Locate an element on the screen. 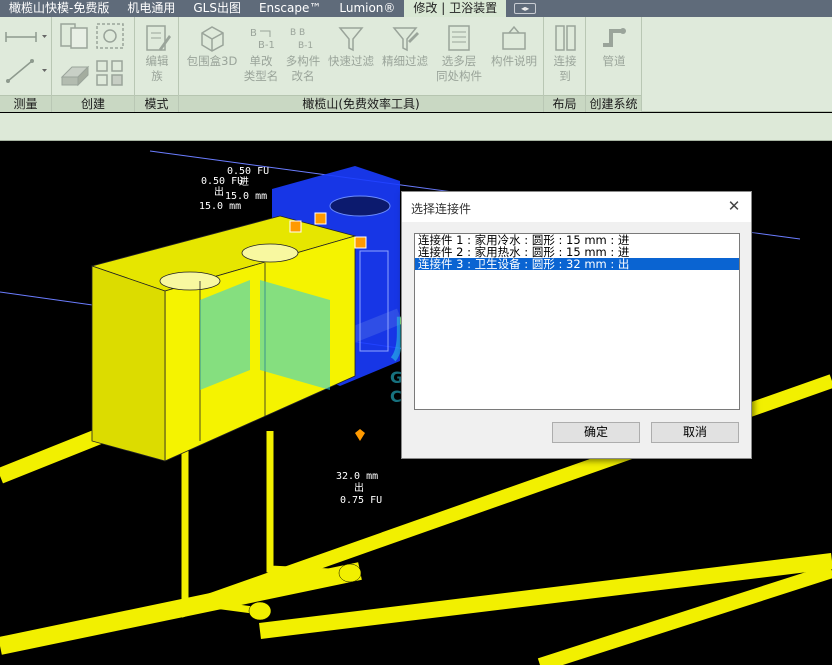 This screenshot has width=832, height=665. pipe-system-icon is located at coordinates (614, 37).